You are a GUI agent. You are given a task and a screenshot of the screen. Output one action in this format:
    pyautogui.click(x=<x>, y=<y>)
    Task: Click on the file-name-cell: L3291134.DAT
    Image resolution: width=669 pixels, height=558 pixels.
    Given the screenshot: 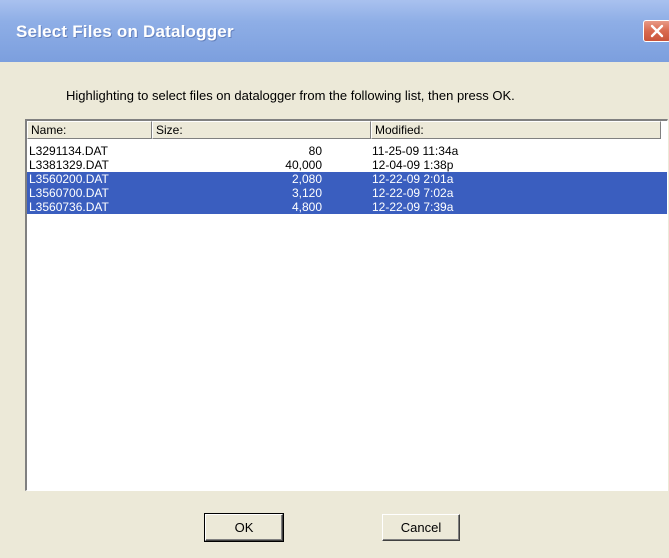 What is the action you would take?
    pyautogui.click(x=68, y=151)
    